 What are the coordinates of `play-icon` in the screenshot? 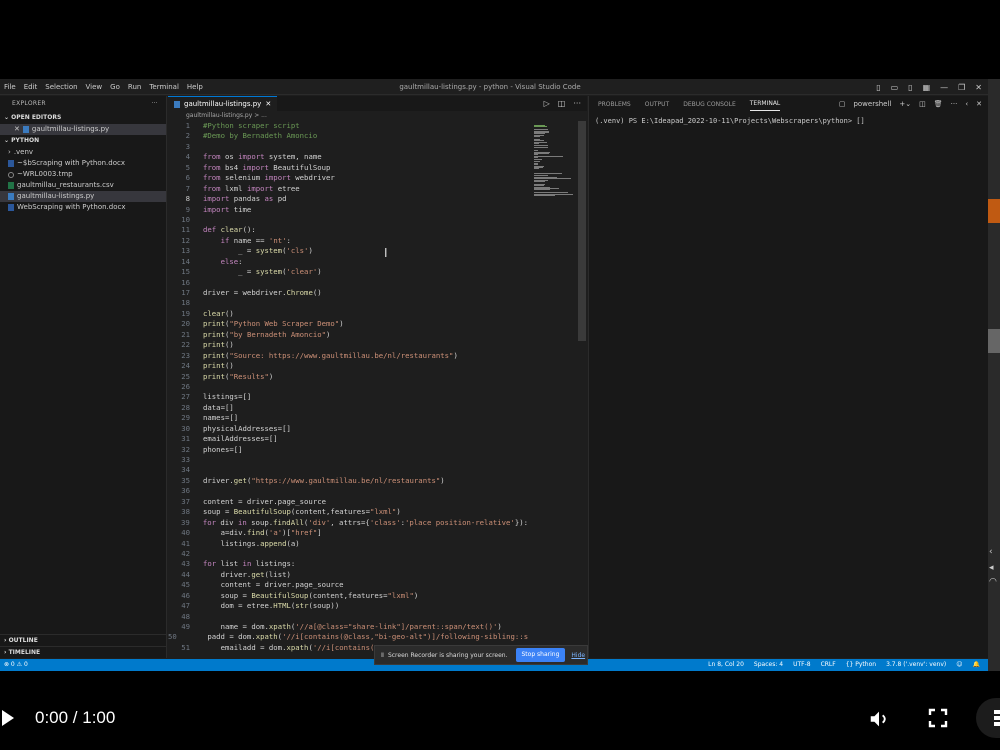 It's located at (8, 718).